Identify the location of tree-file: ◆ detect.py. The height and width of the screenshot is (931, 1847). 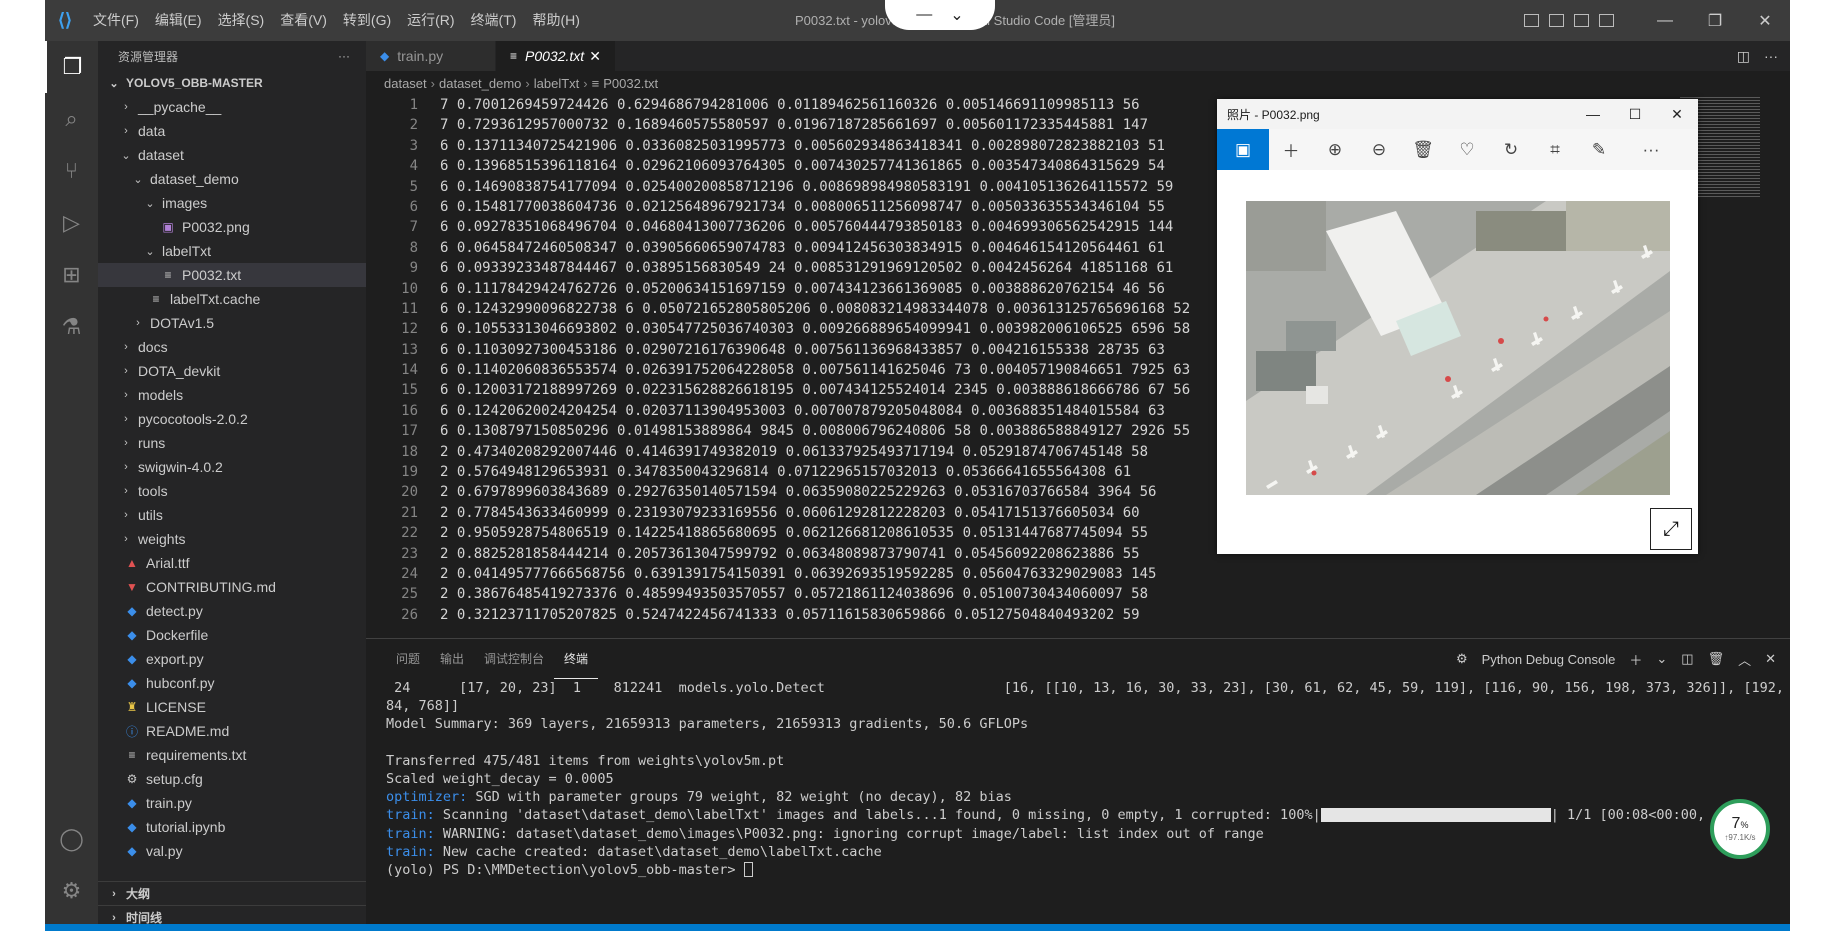
(232, 611).